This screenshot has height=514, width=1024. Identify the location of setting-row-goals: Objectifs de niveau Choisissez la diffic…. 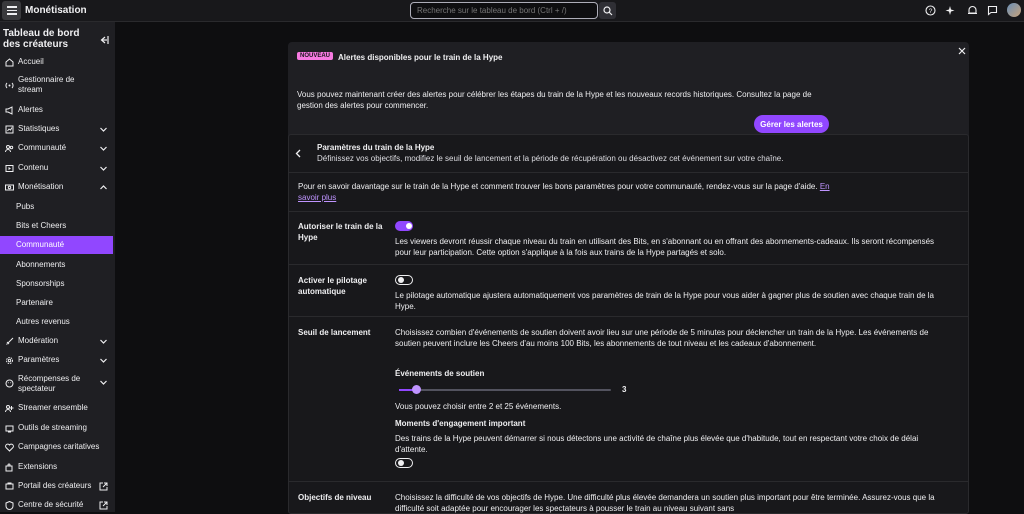
(628, 497).